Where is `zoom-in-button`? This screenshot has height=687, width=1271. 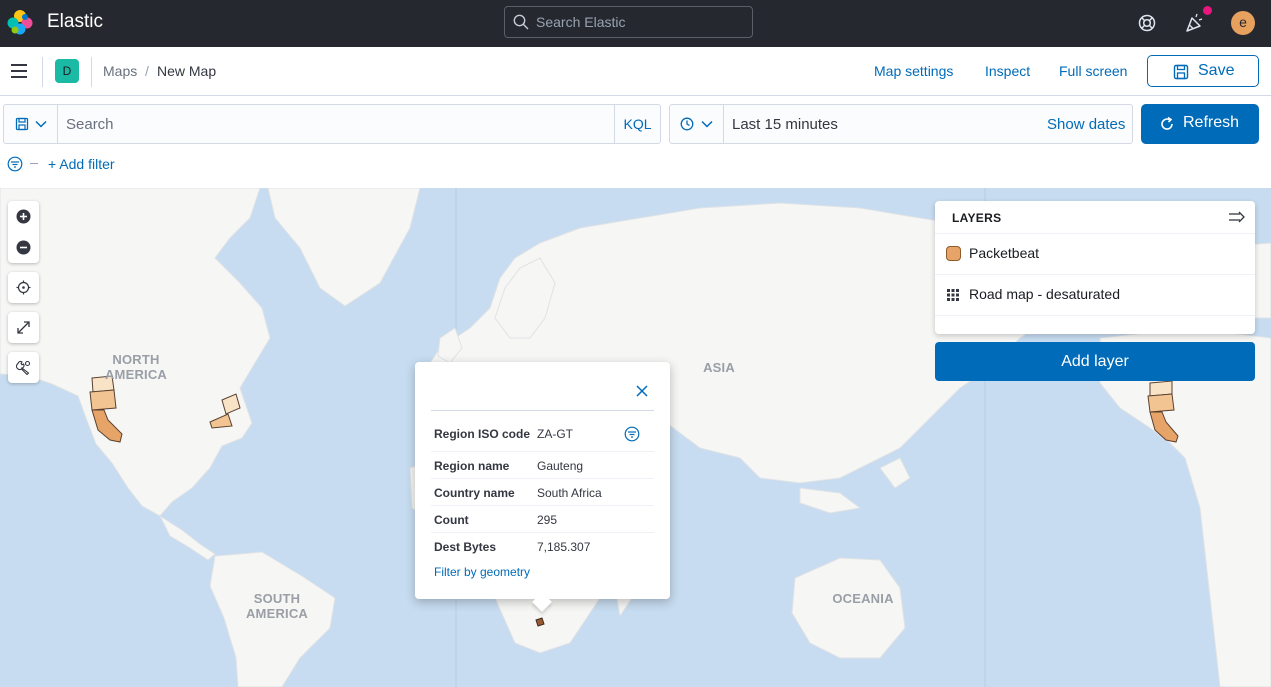 zoom-in-button is located at coordinates (23, 216).